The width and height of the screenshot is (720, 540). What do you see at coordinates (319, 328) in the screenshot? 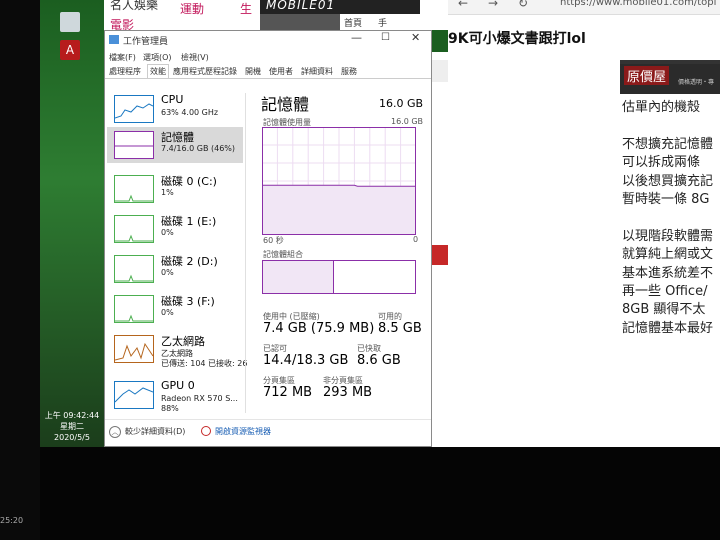
I see `in-use-value: 7.4 GB (75.9 MB)` at bounding box center [319, 328].